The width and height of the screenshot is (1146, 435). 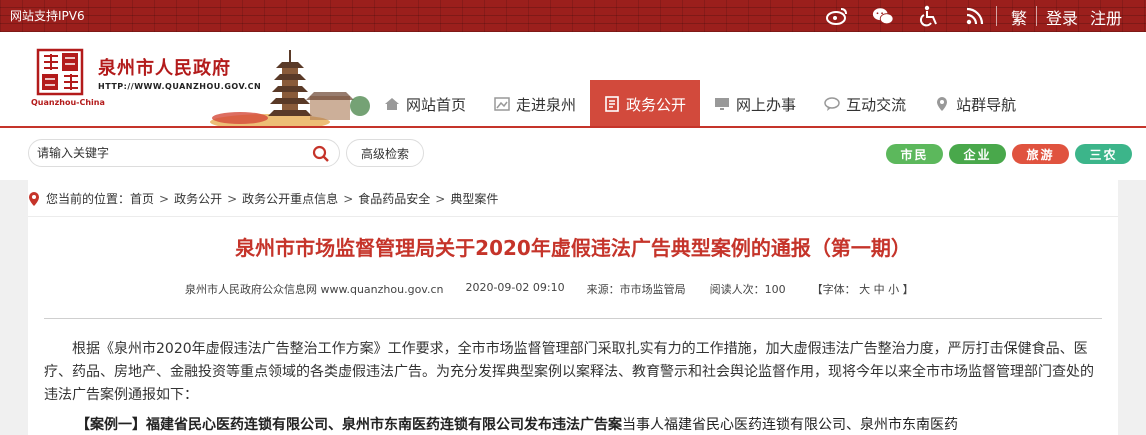 I want to click on document-icon, so click(x=612, y=104).